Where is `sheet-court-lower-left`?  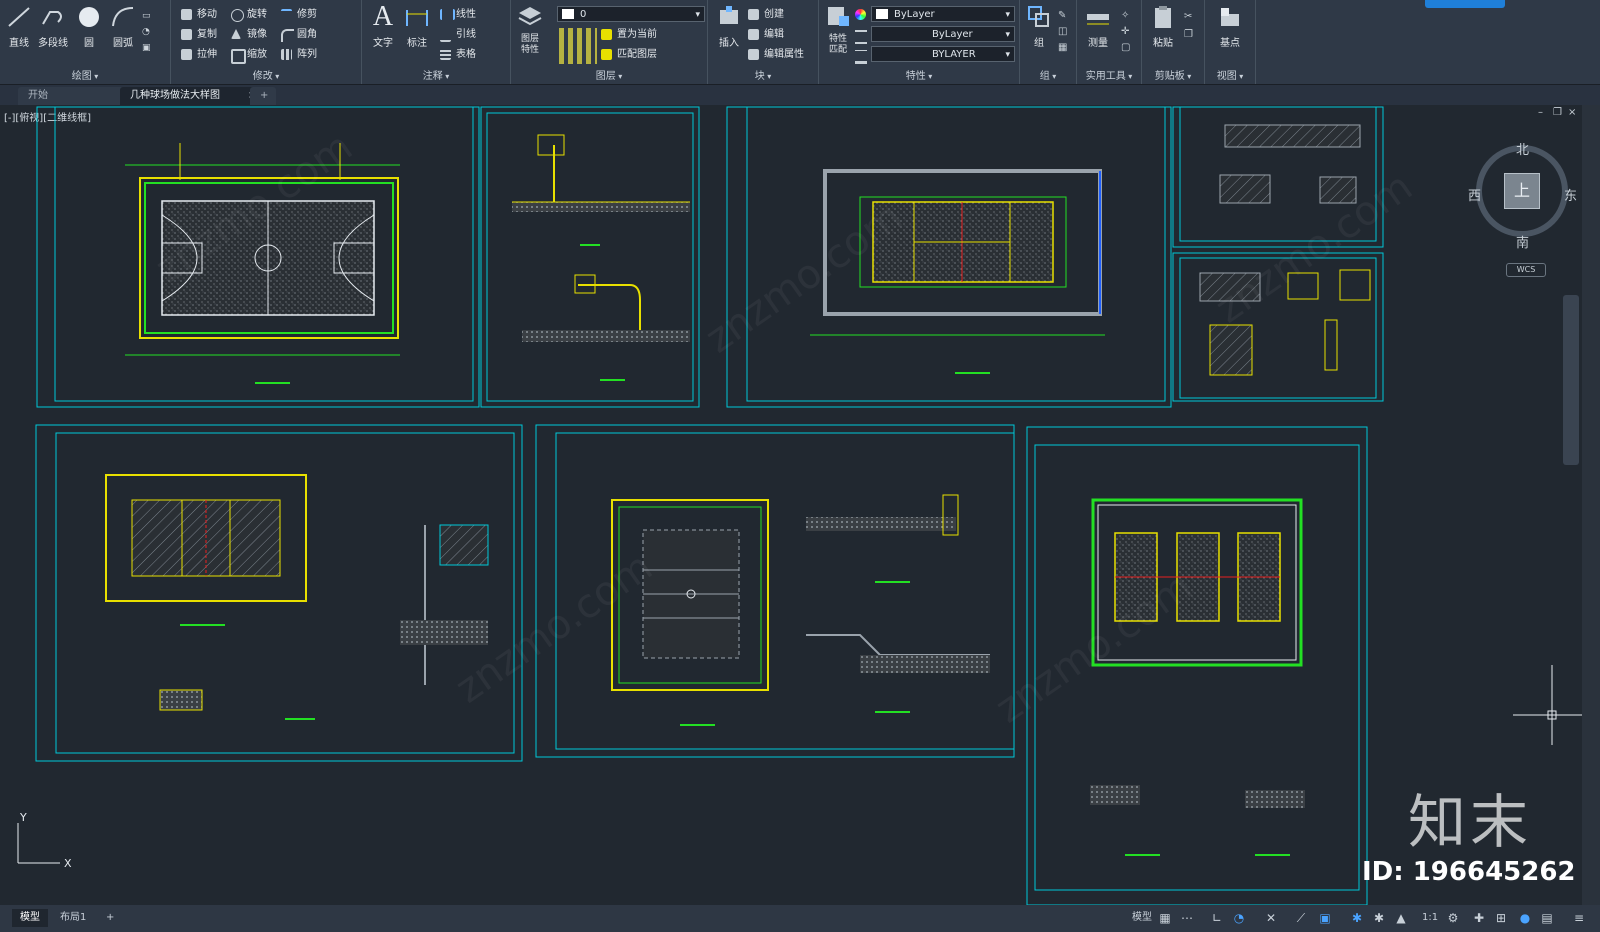
sheet-court-lower-left is located at coordinates (279, 593).